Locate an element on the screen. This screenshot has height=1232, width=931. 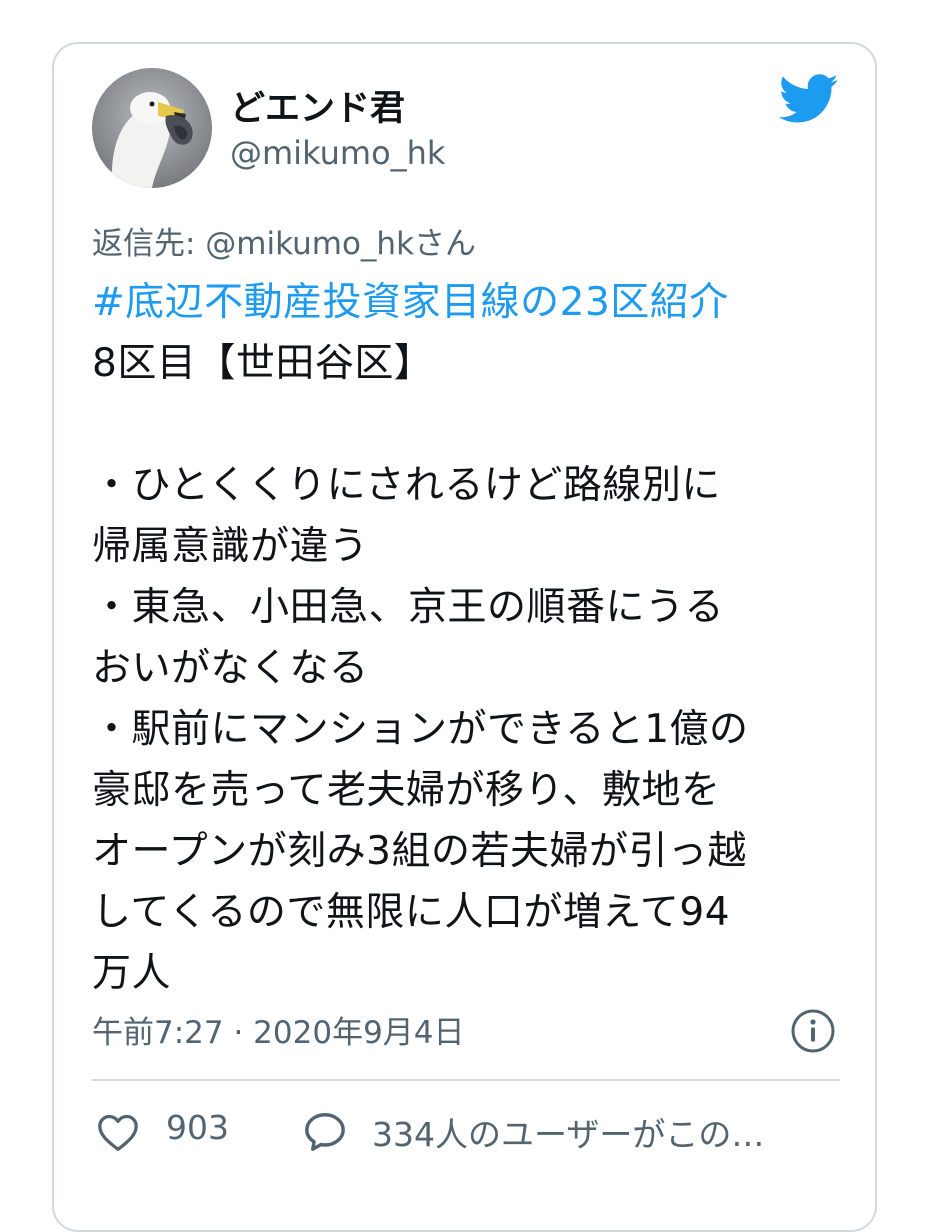
tweet-body-line: 帰属意識が違う is located at coordinates (230, 546).